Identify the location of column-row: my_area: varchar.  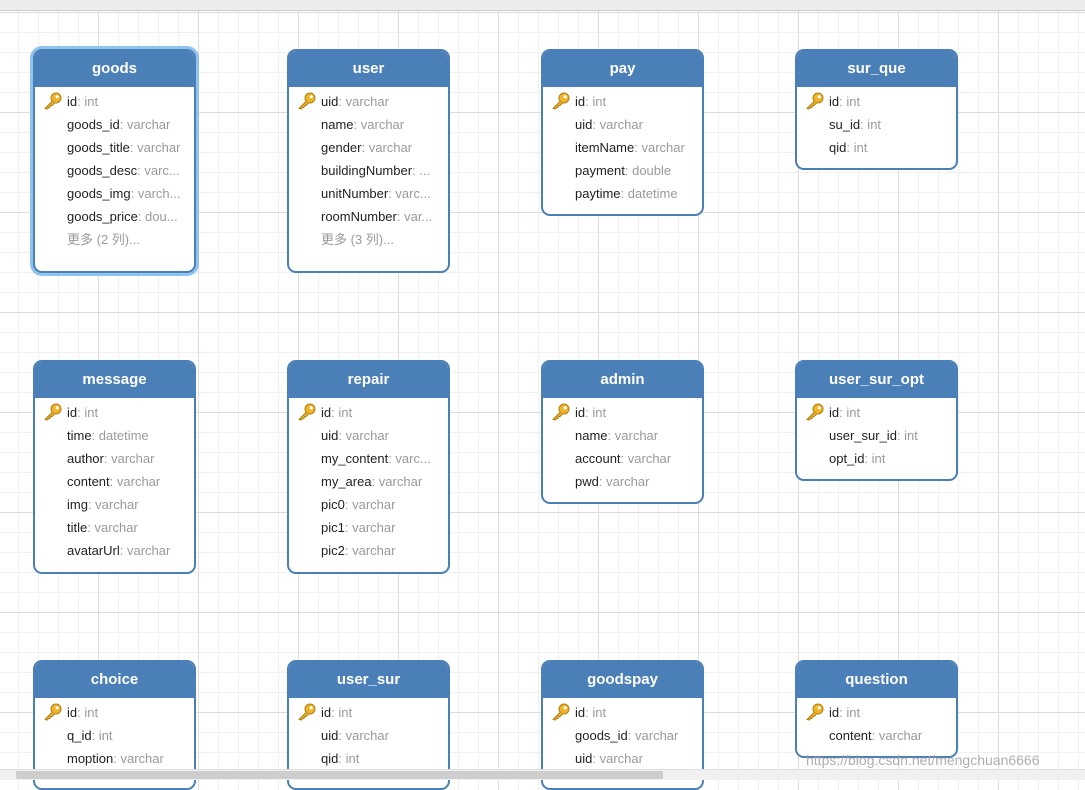
(368, 481).